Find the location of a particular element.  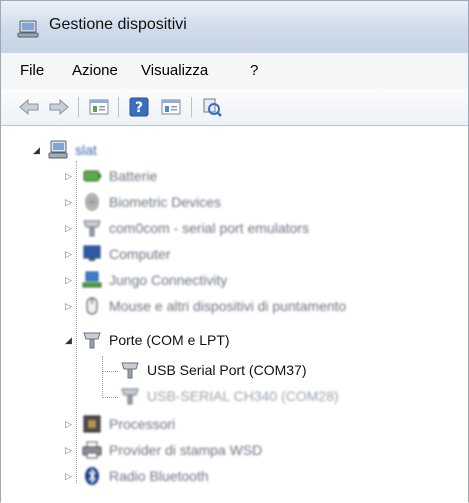

network-icon is located at coordinates (92, 279).